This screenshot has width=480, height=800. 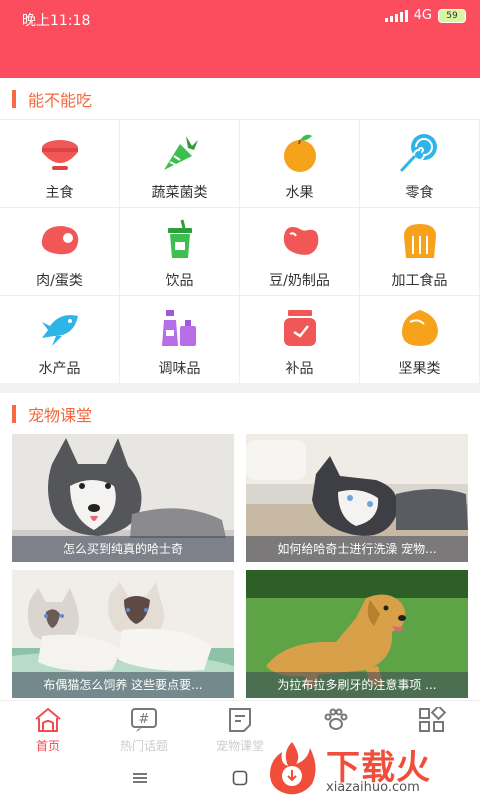 I want to click on tab-label: 首页, so click(x=47, y=746).